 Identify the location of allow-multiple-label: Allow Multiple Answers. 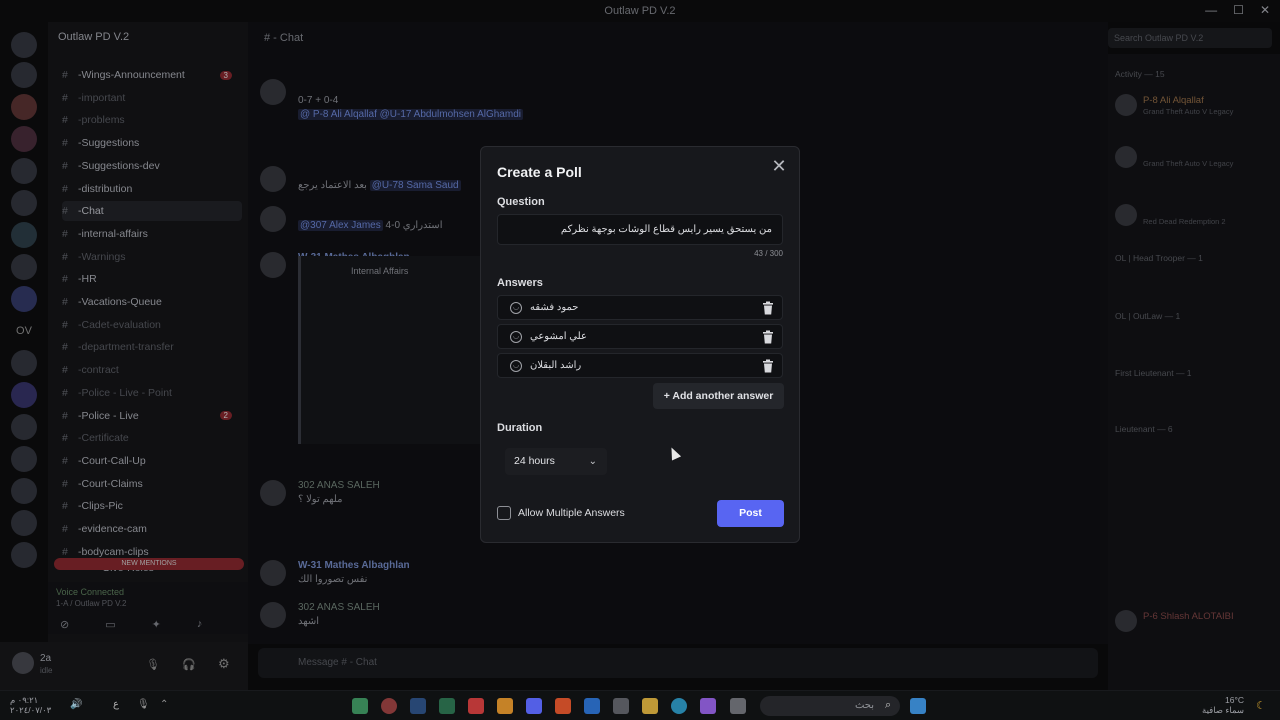
(571, 513).